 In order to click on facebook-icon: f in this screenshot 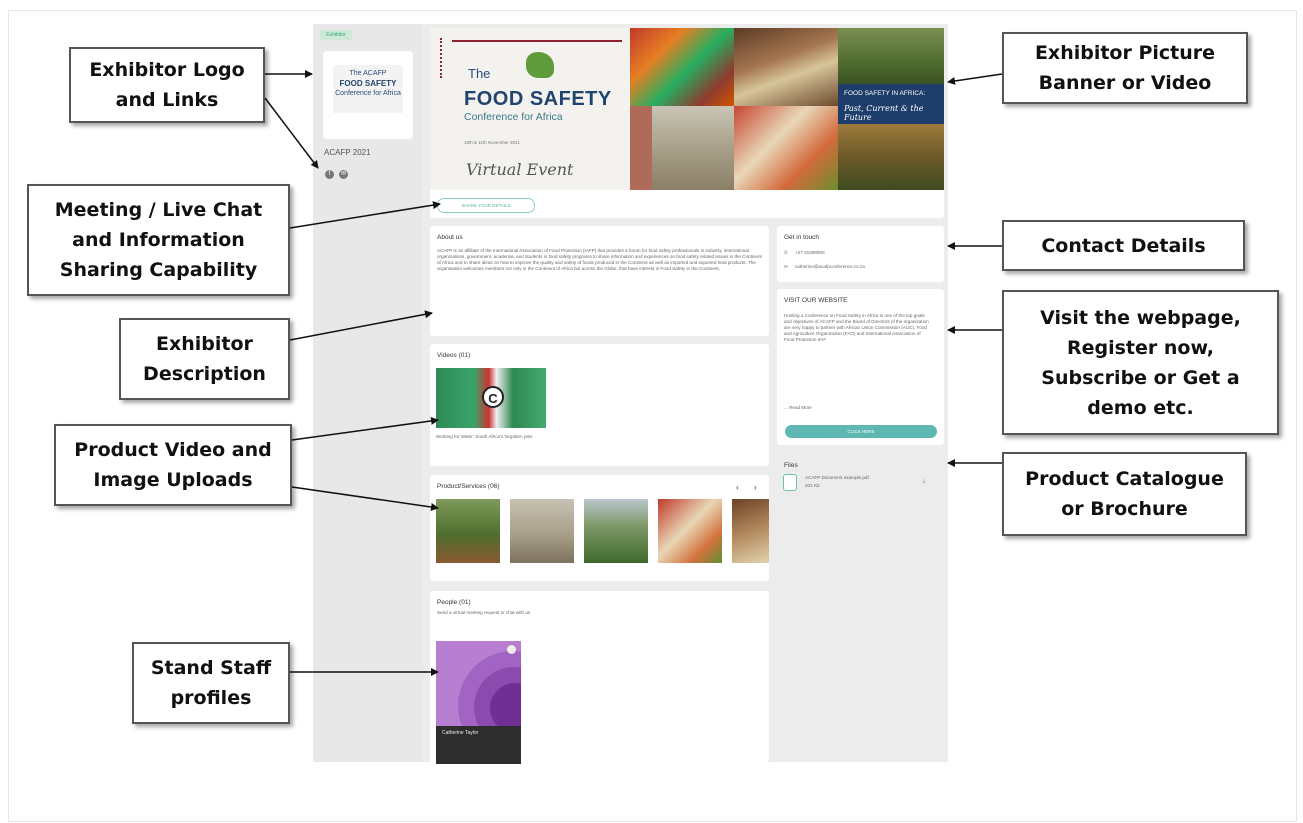, I will do `click(329, 174)`.